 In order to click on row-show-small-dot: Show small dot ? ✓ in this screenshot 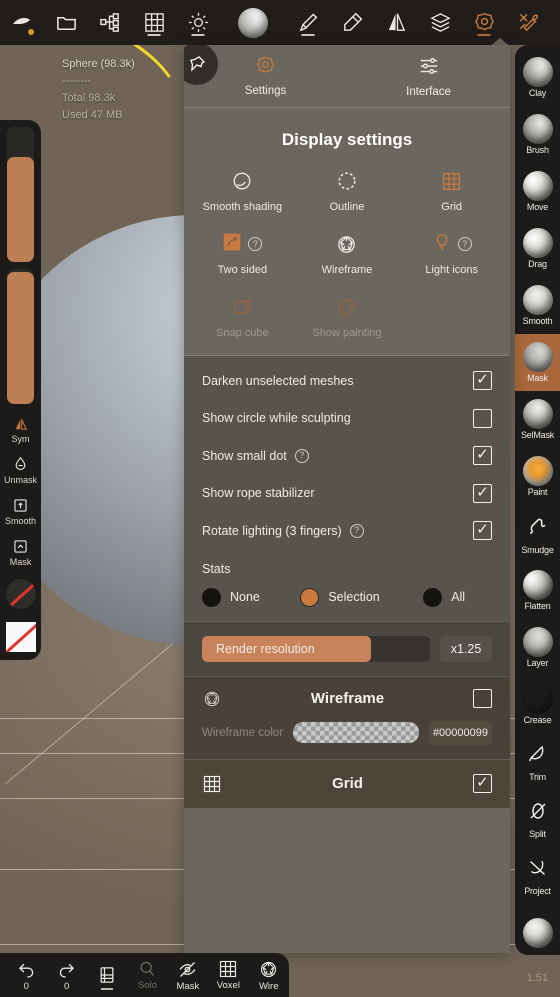, I will do `click(347, 456)`.